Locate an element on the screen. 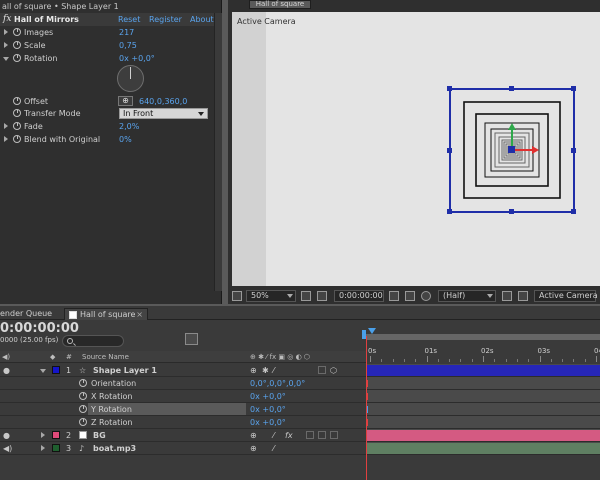 The height and width of the screenshot is (480, 600). effect-controls-scrollbar is located at coordinates (218, 152).